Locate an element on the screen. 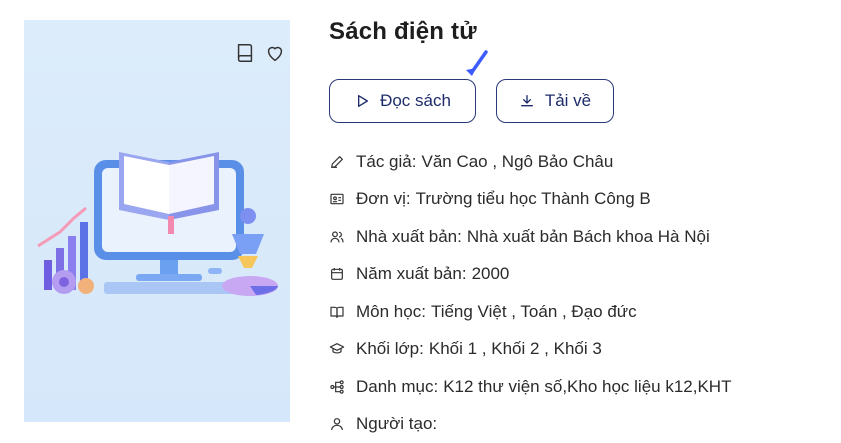  play-icon is located at coordinates (362, 101).